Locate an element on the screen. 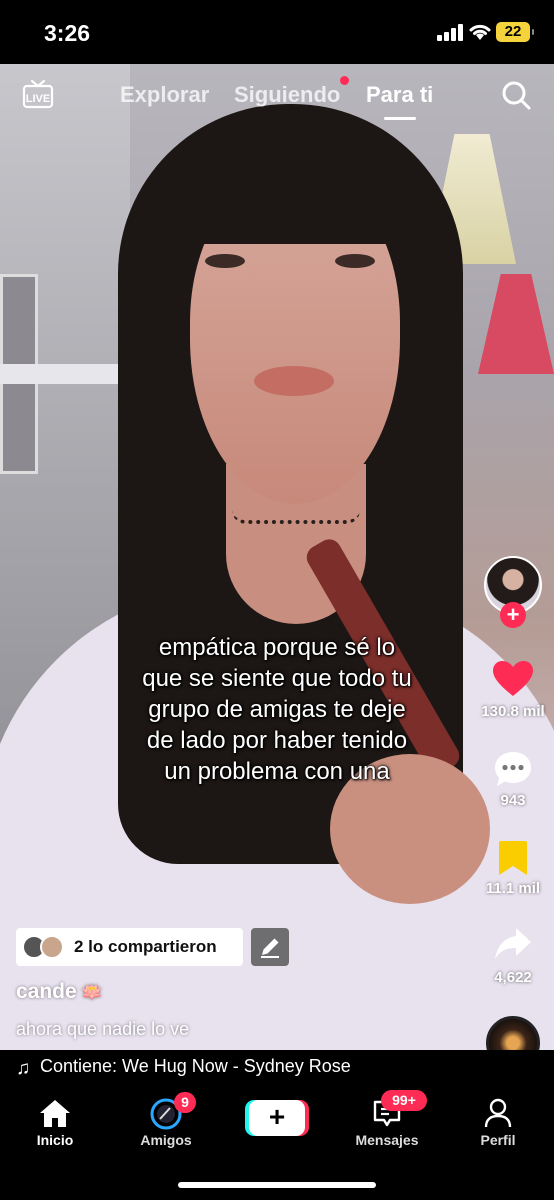  caption-line: que se siente que todo tu is located at coordinates (277, 678).